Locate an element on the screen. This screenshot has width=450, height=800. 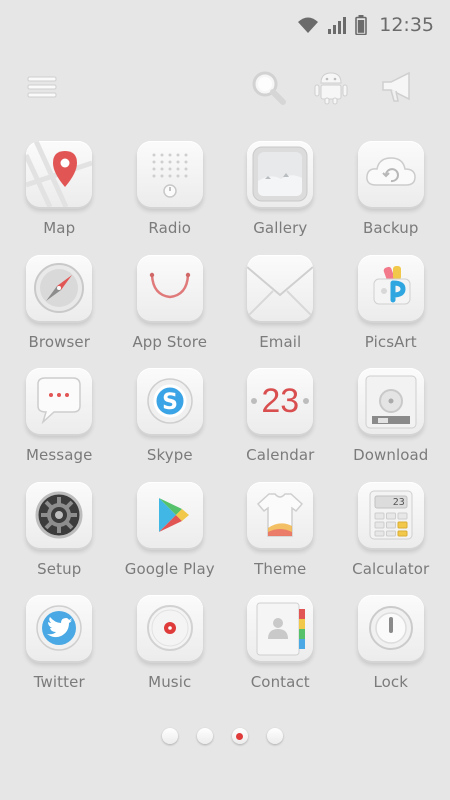
gallery-icon is located at coordinates (280, 174).